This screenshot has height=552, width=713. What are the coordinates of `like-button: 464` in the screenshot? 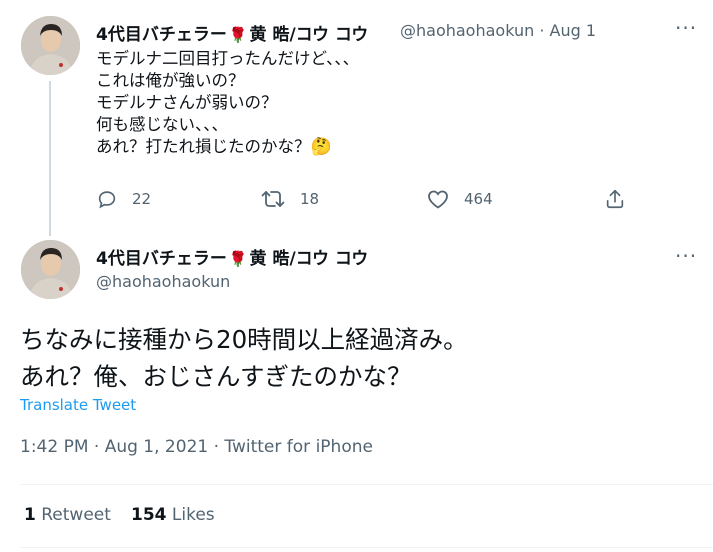 It's located at (459, 199).